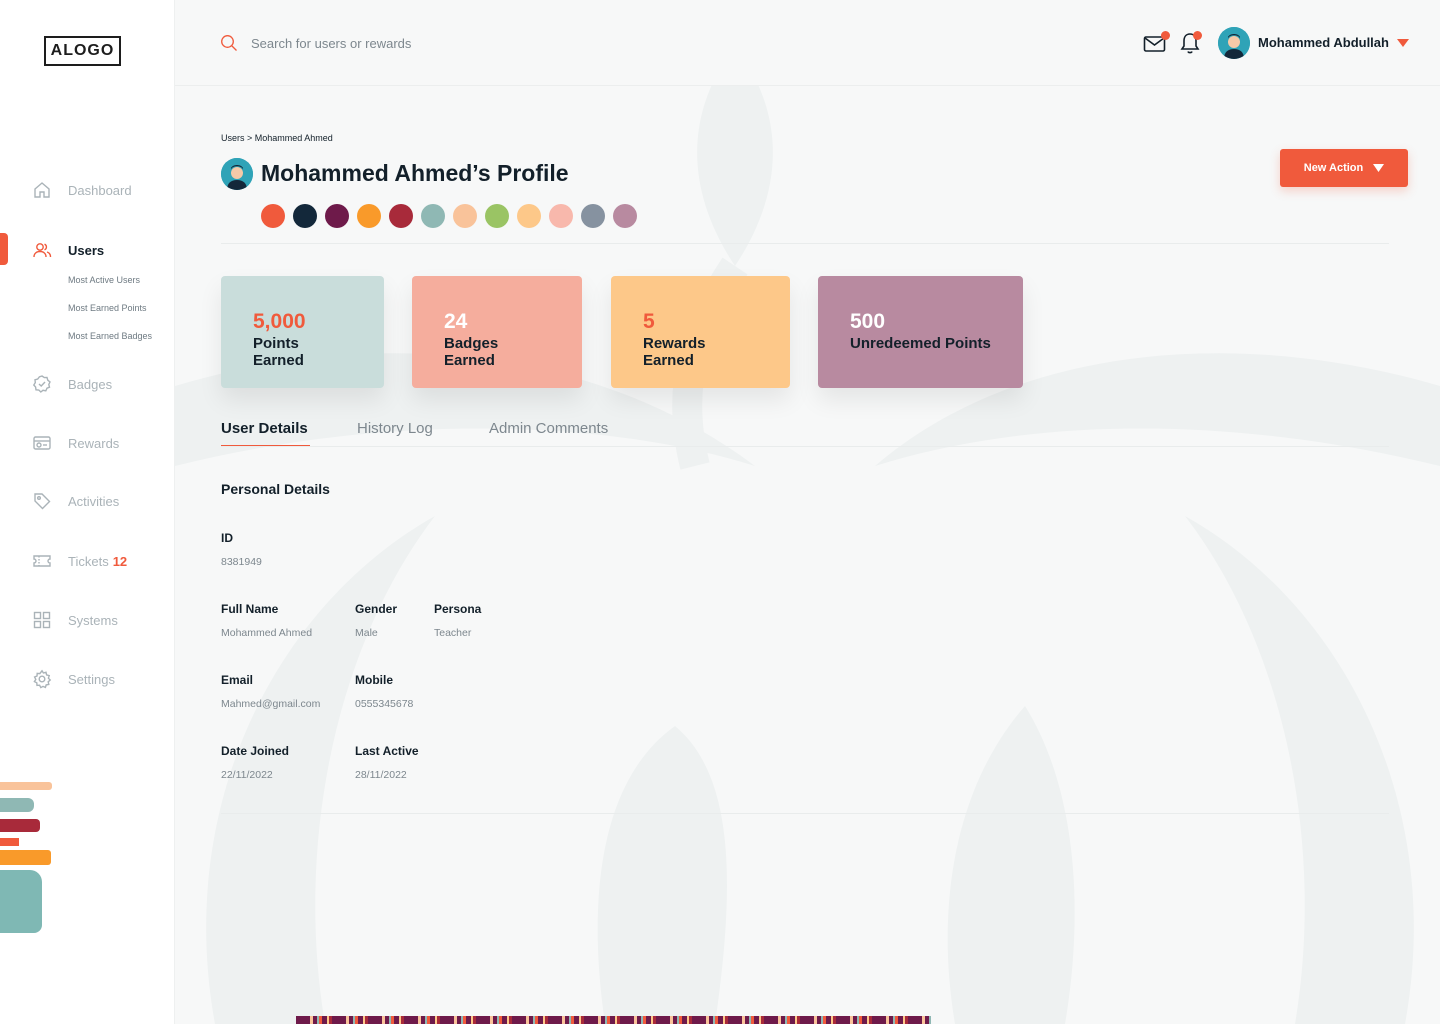 The image size is (1440, 1024). What do you see at coordinates (674, 352) in the screenshot?
I see `stat-label: Rewards Earned` at bounding box center [674, 352].